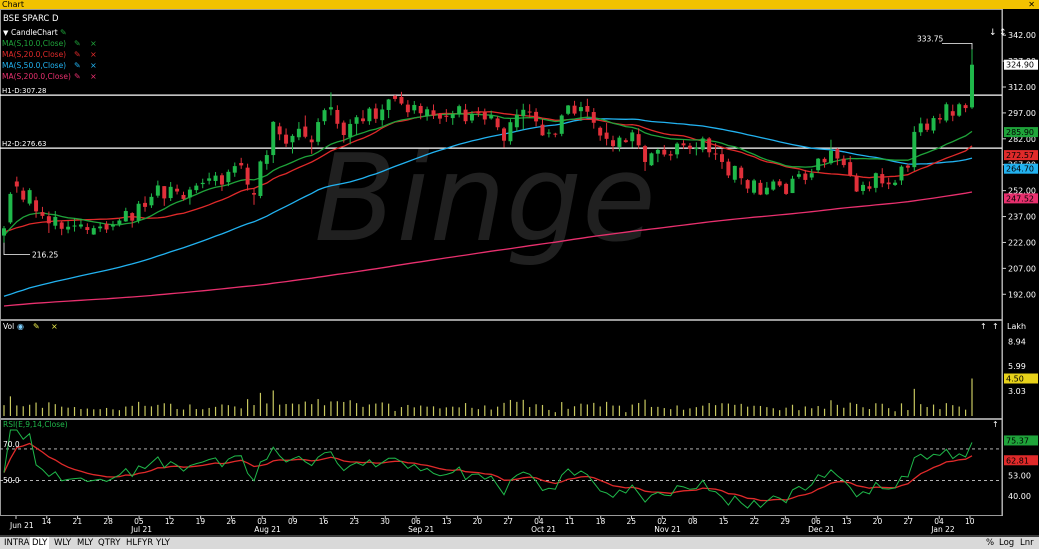 Image resolution: width=1039 pixels, height=549 pixels. I want to click on legend-item: MA(S,50.0,Close), so click(34, 65).